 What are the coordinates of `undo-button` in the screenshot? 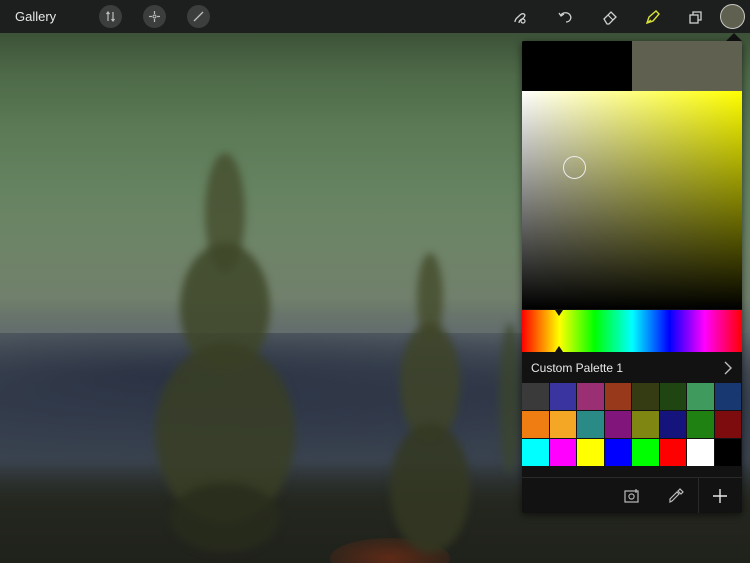 It's located at (565, 17).